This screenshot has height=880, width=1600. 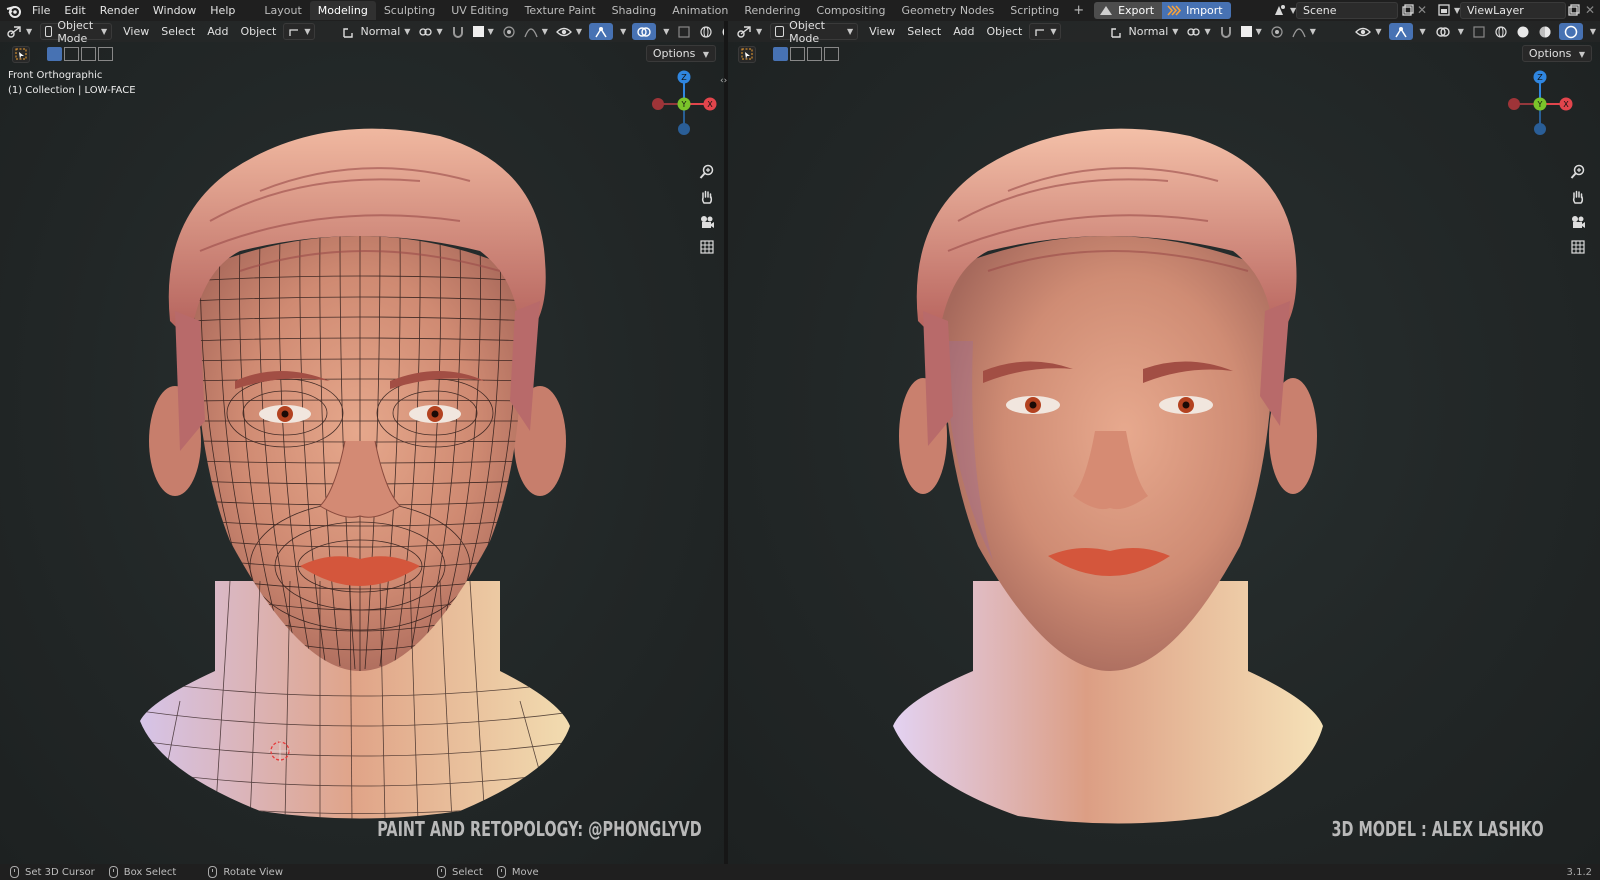 What do you see at coordinates (634, 10) in the screenshot?
I see `tab-shading: Shading` at bounding box center [634, 10].